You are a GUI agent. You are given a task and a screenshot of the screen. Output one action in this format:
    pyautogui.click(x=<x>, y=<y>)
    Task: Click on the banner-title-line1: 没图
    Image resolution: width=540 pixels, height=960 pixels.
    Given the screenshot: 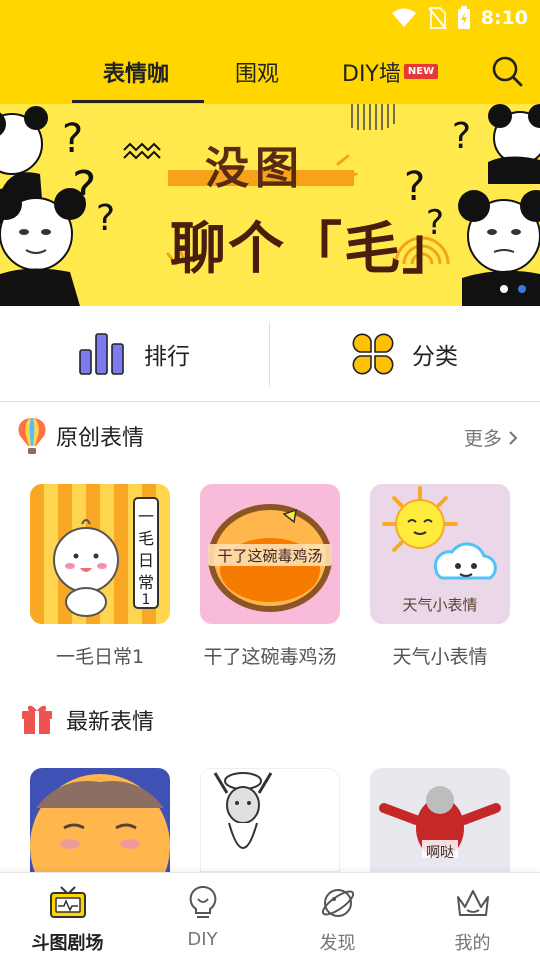 What is the action you would take?
    pyautogui.click(x=255, y=168)
    